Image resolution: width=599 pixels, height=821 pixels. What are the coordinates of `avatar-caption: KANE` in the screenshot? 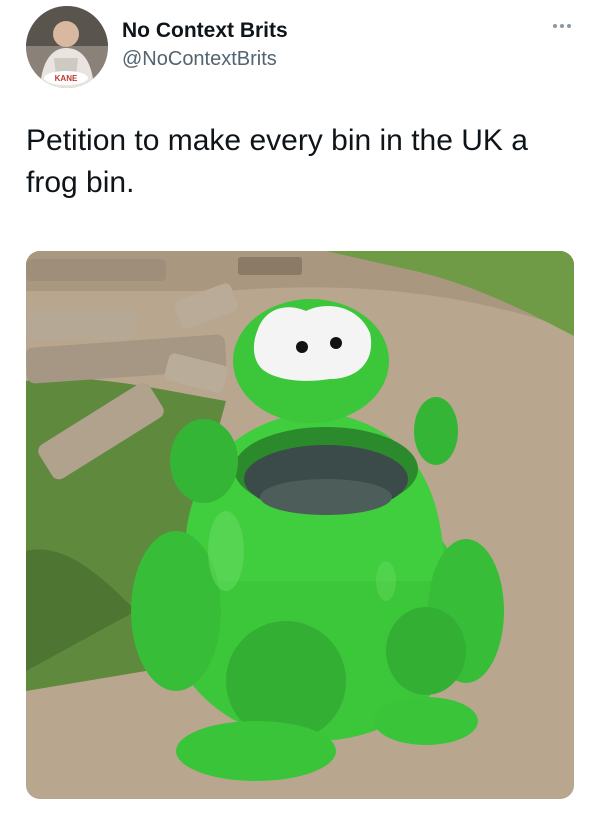 It's located at (66, 78).